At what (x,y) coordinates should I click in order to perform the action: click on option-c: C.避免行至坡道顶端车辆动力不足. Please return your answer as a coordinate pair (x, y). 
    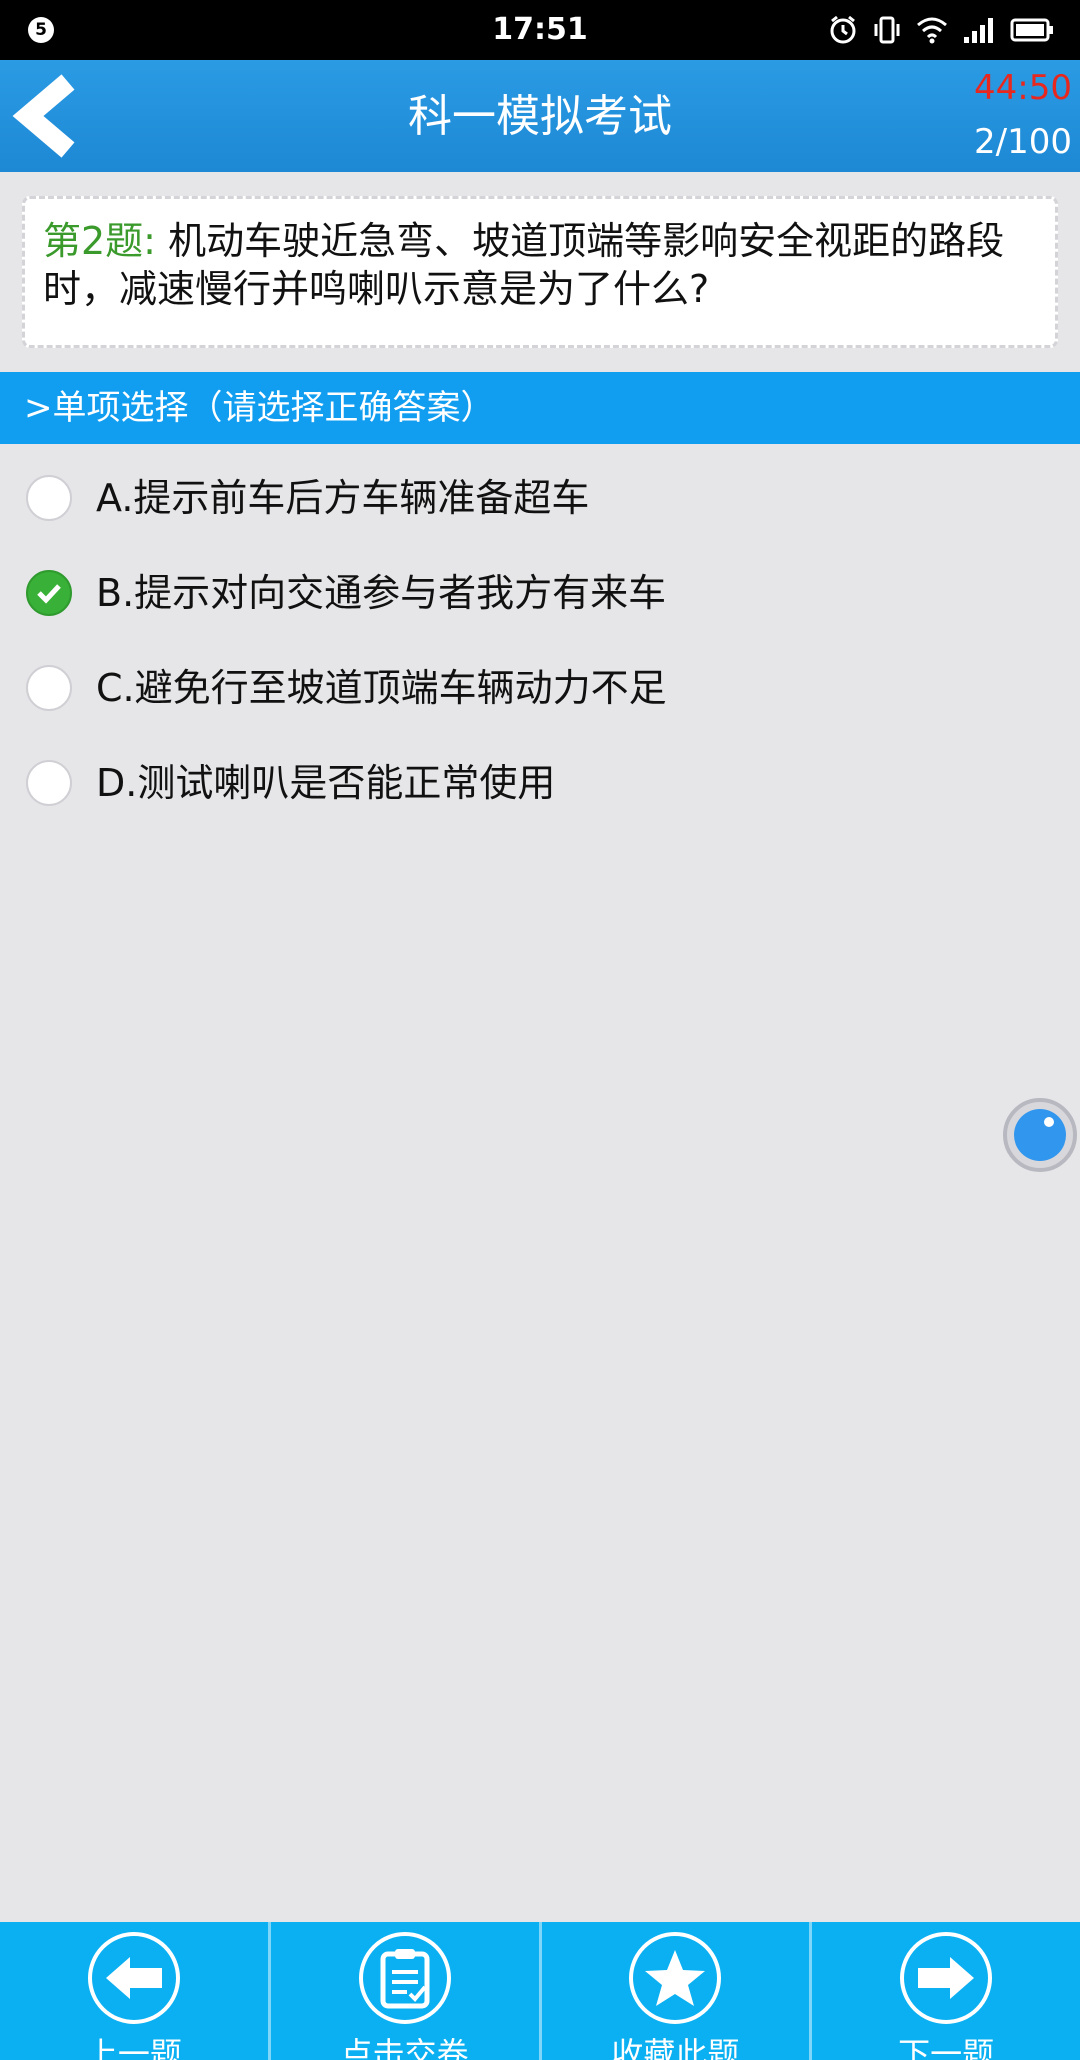
    Looking at the image, I should click on (536, 688).